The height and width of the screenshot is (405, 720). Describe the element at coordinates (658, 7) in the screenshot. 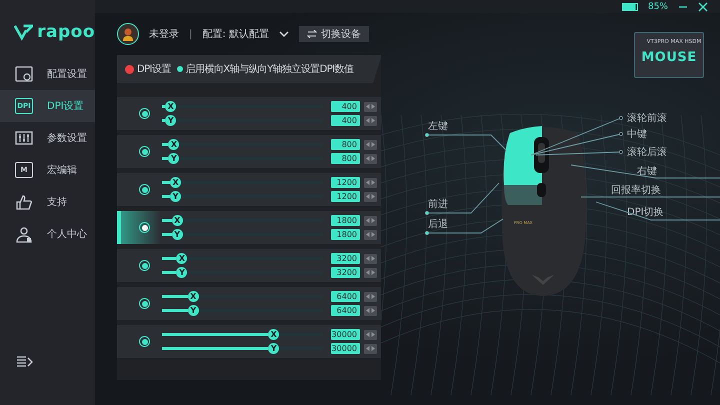

I see `battery-text: 85%` at that location.